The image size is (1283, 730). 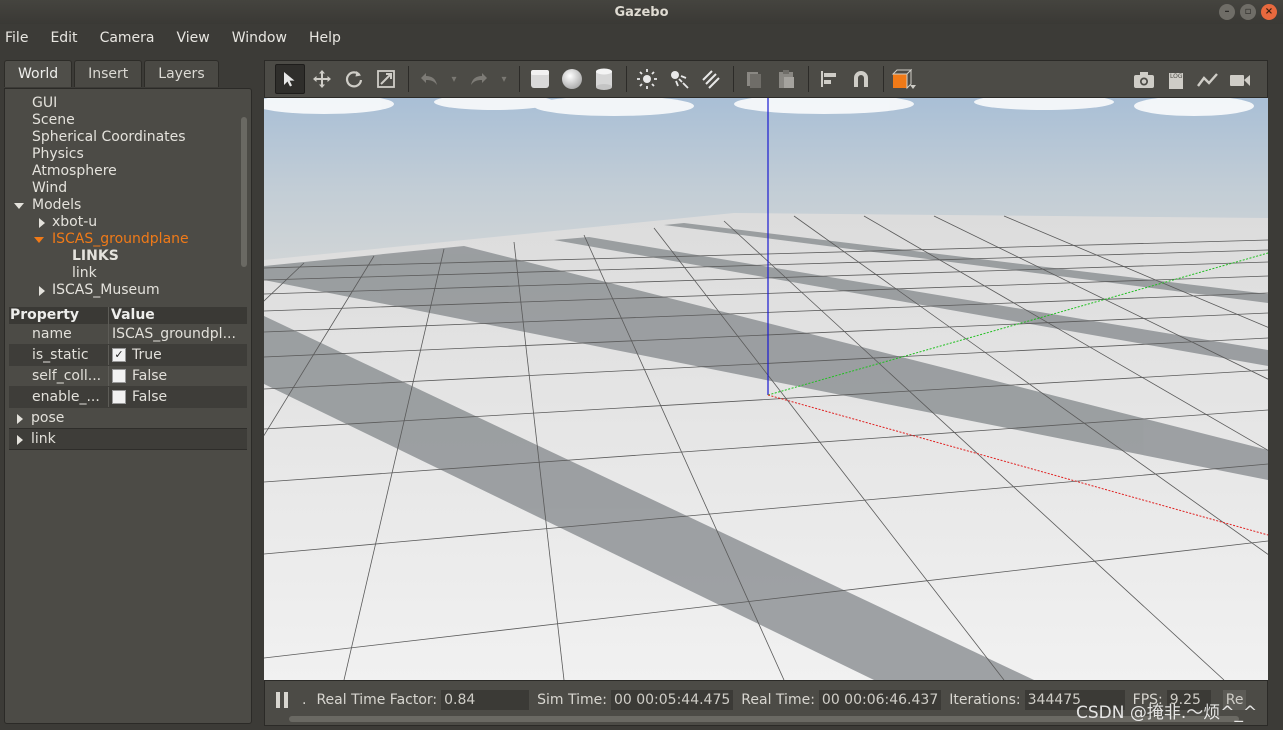 What do you see at coordinates (386, 79) in the screenshot?
I see `scale-icon` at bounding box center [386, 79].